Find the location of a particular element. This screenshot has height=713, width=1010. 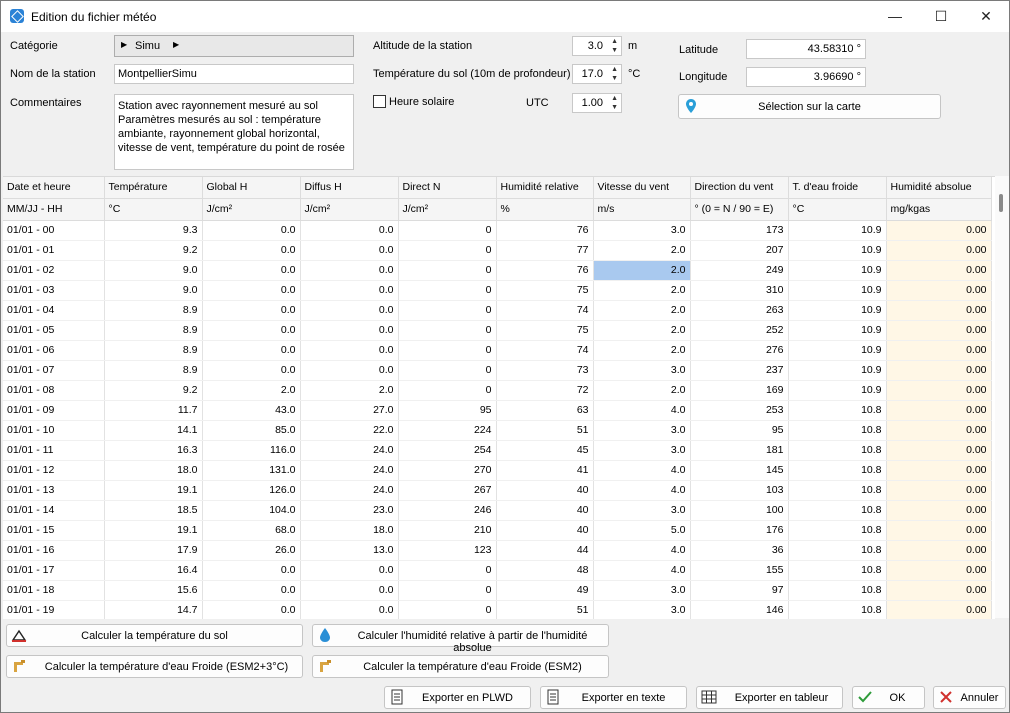

table-row: 01/01 - 18 15.6 0.0 0.0 0 49 3.0 97 10.8 0.00 is located at coordinates (497, 590).